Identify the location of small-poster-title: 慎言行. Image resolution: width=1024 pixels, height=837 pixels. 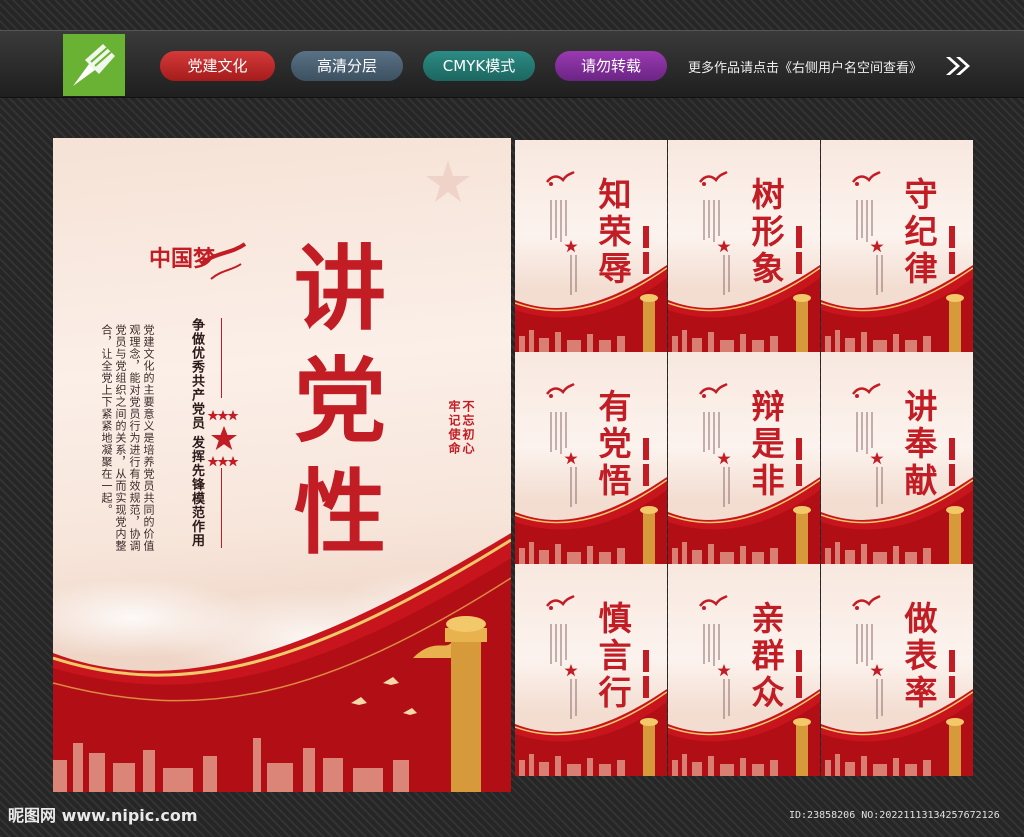
(615, 655).